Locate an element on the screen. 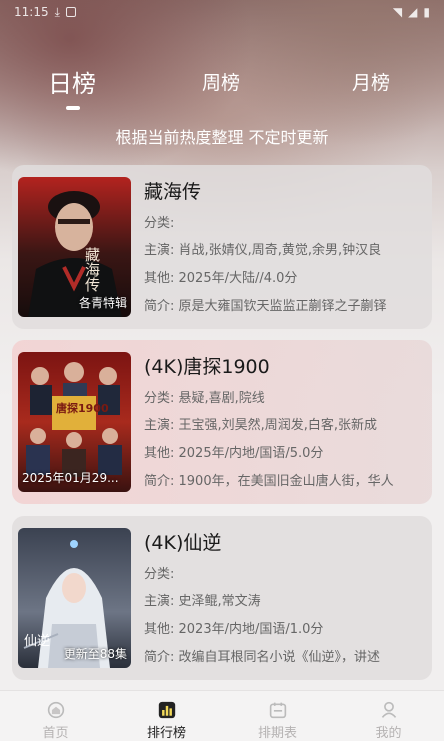  item-intro: 简介: 1900年，在美国旧金山唐人街，华人 is located at coordinates (269, 481).